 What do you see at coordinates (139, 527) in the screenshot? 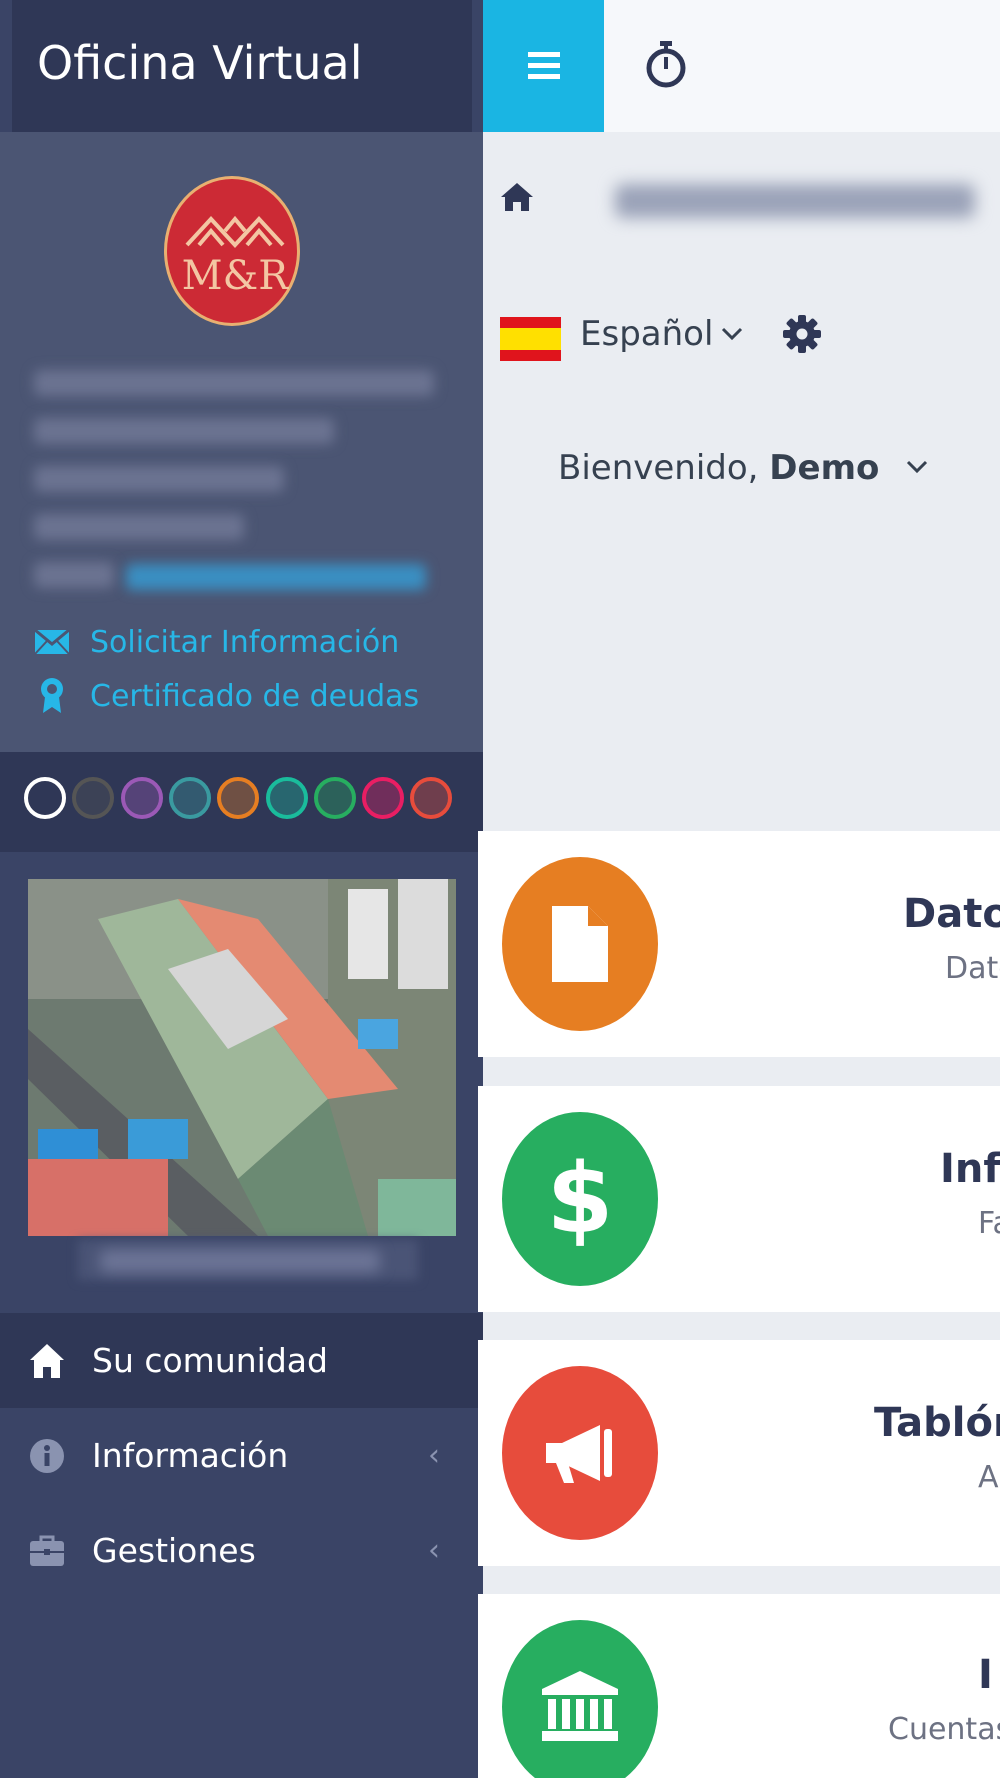
I see `phone-line-blurred` at bounding box center [139, 527].